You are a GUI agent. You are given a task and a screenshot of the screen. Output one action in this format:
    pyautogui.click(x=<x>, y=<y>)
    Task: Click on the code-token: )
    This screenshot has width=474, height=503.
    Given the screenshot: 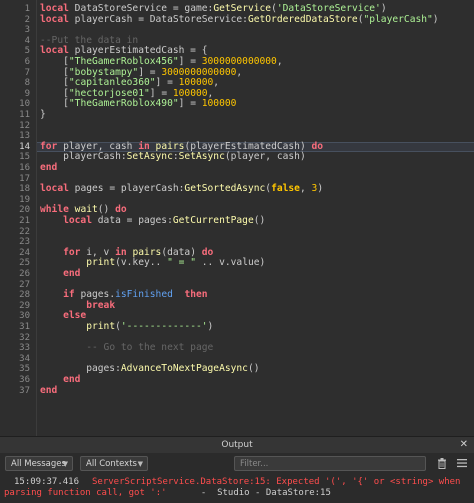 What is the action you would take?
    pyautogui.click(x=210, y=326)
    